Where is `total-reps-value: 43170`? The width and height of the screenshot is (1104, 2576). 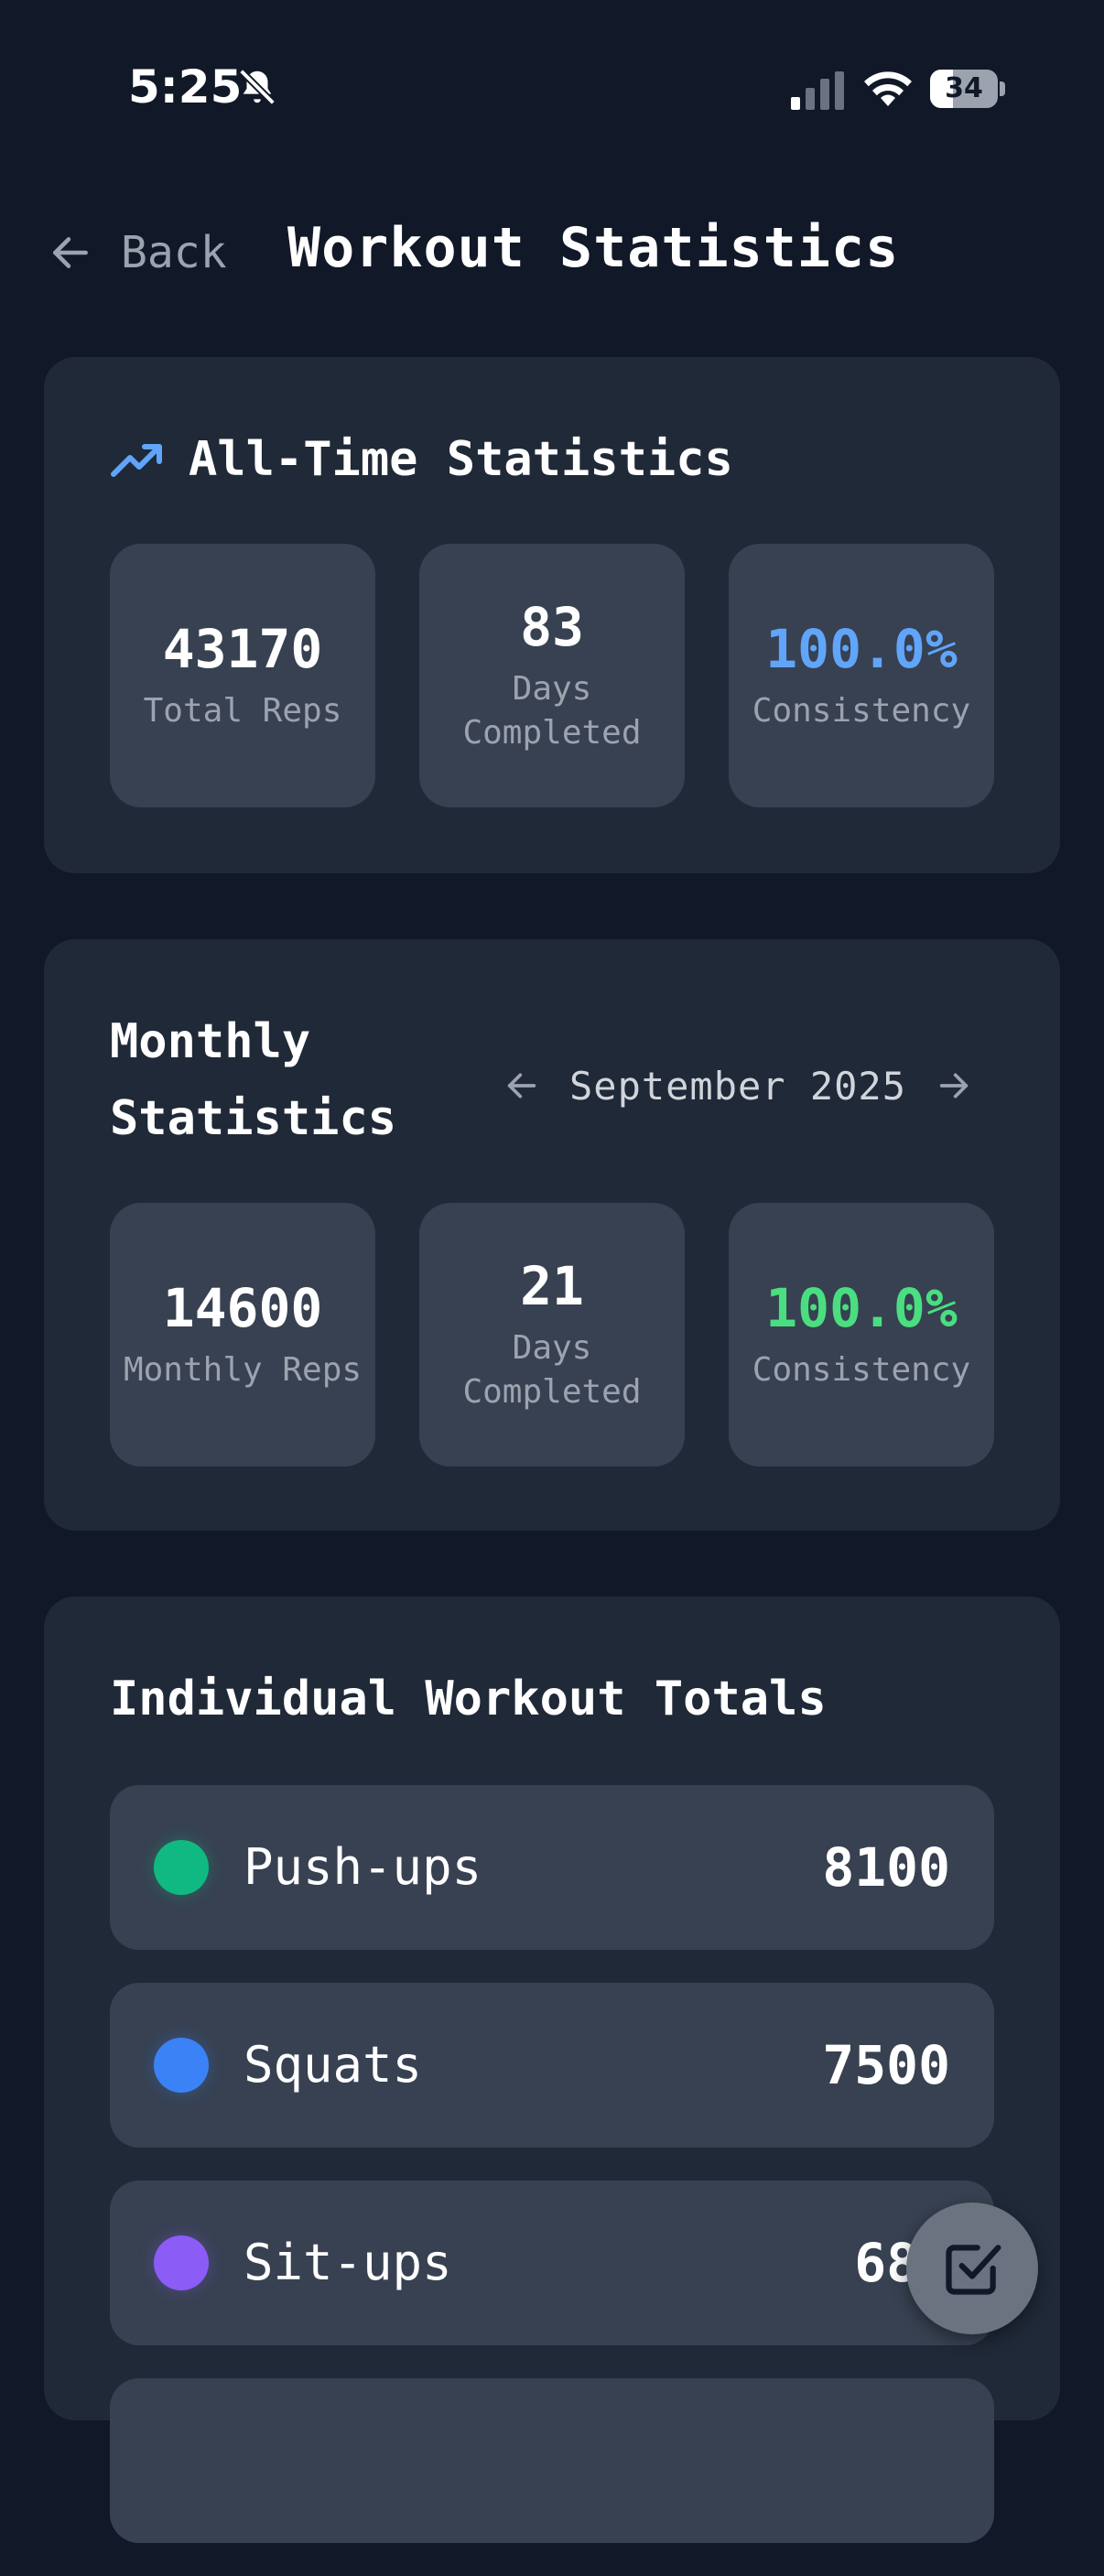 total-reps-value: 43170 is located at coordinates (243, 650).